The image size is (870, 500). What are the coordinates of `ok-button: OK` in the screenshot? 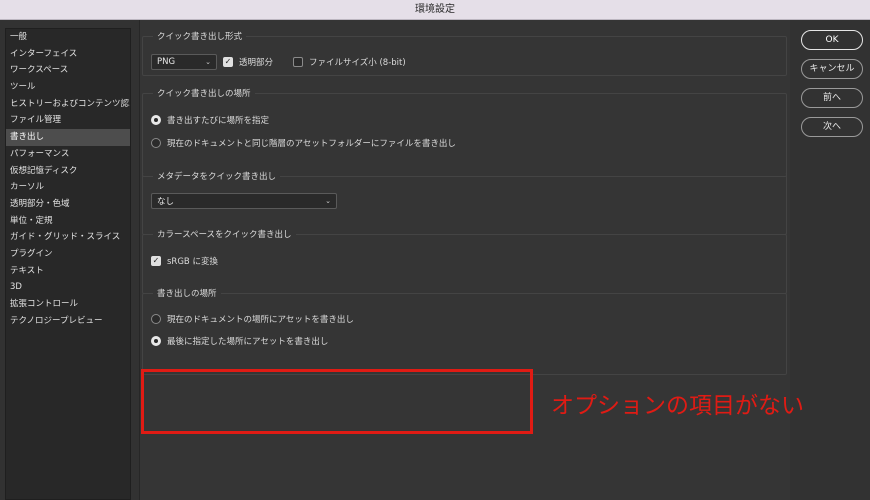 It's located at (832, 40).